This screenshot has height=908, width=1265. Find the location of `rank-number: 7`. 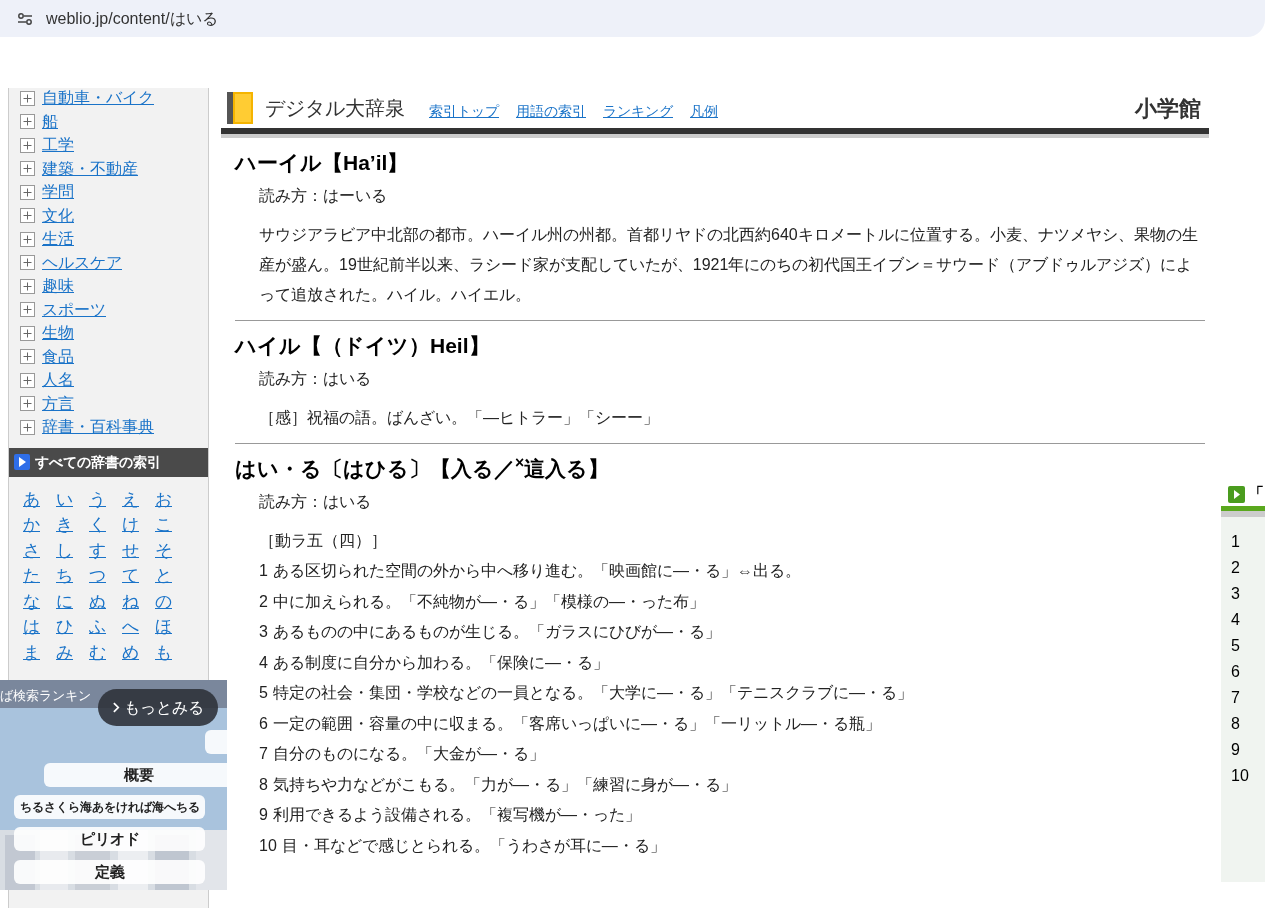

rank-number: 7 is located at coordinates (1236, 698).